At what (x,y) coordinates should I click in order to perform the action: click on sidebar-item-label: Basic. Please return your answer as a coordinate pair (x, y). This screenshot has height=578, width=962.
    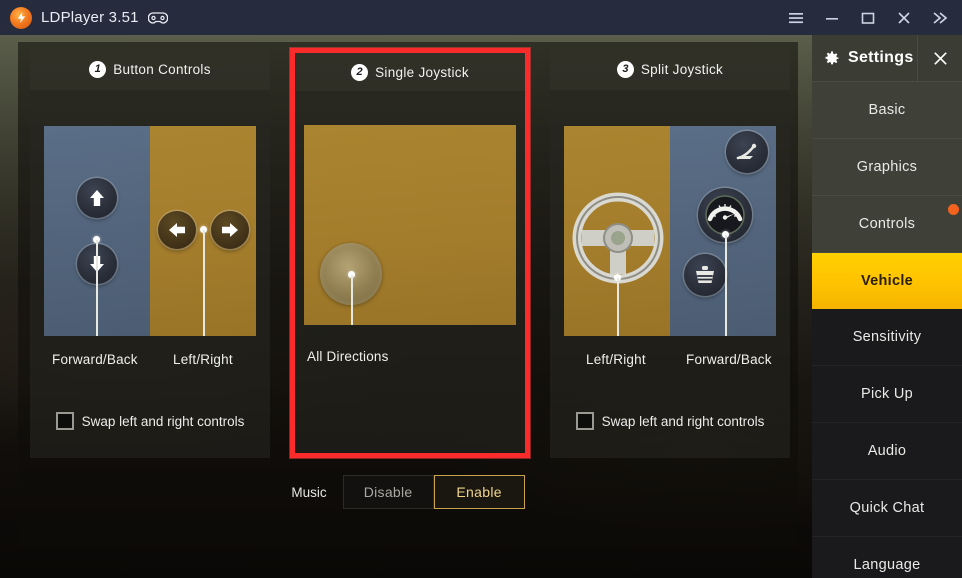
    Looking at the image, I should click on (887, 110).